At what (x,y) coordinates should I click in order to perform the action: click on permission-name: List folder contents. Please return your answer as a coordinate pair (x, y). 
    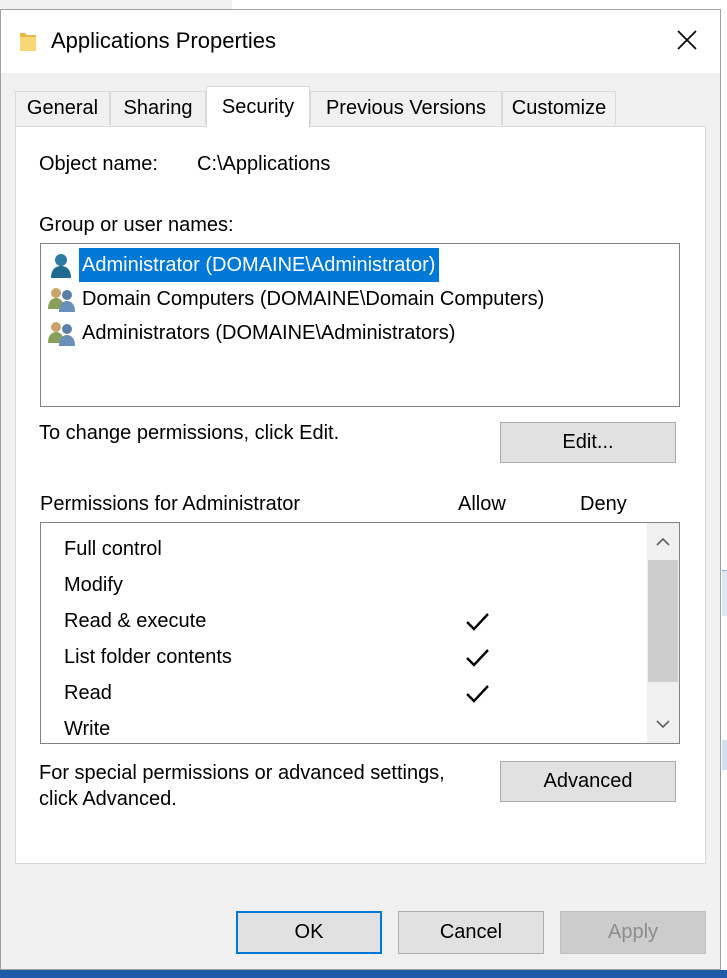
    Looking at the image, I should click on (148, 656).